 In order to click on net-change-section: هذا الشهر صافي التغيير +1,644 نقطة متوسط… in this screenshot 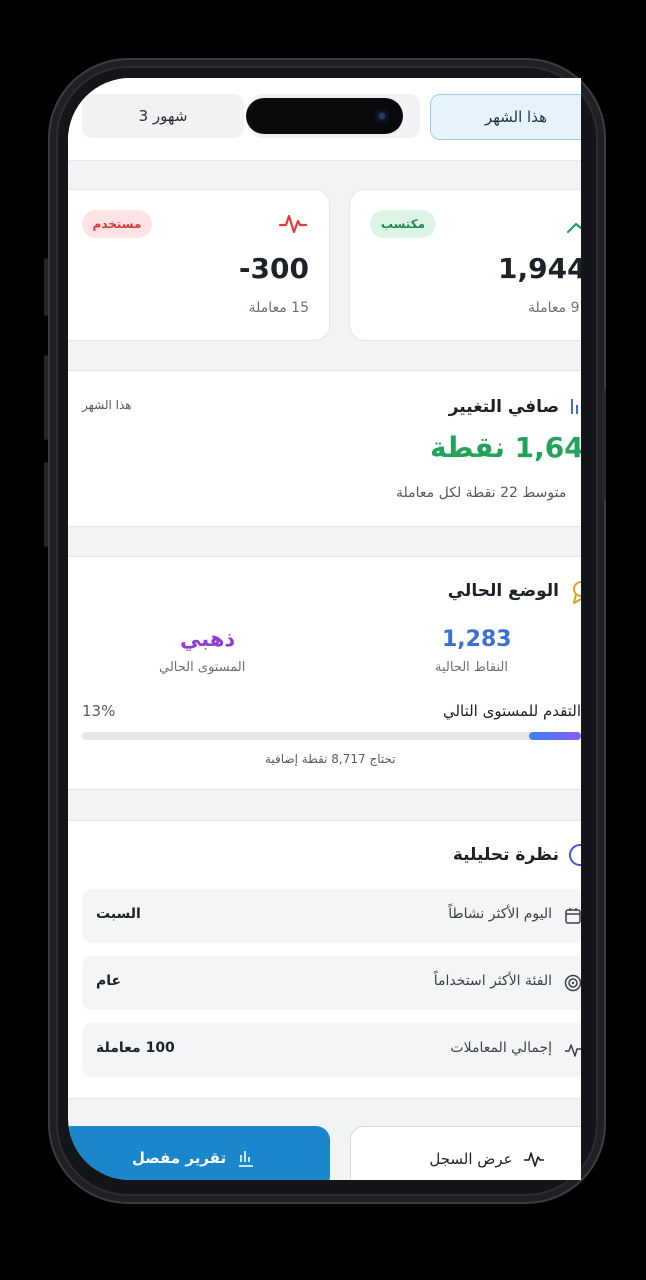, I will do `click(324, 448)`.